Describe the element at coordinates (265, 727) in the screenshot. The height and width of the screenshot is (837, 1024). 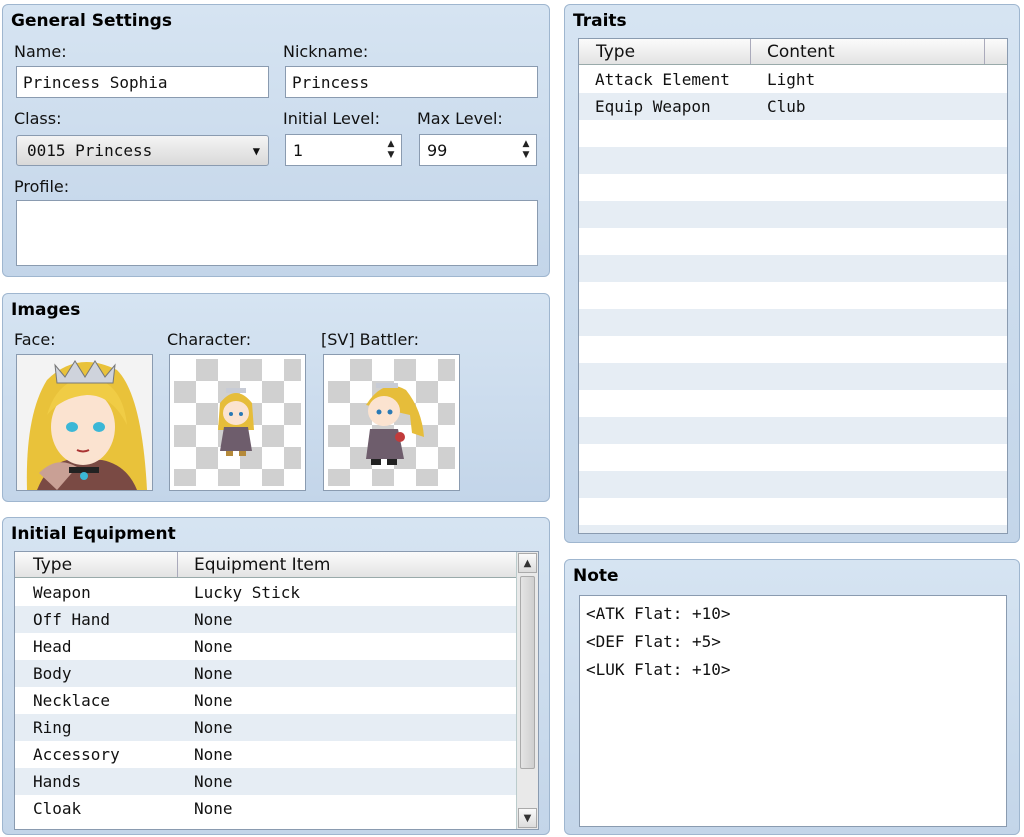
I see `table-row: Ring None` at that location.